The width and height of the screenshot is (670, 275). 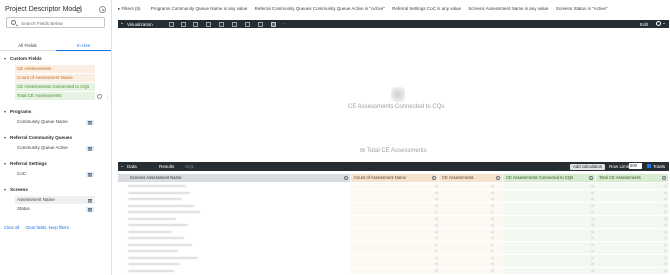 What do you see at coordinates (55, 122) in the screenshot?
I see `field-community-queue-name: Community Queue Name` at bounding box center [55, 122].